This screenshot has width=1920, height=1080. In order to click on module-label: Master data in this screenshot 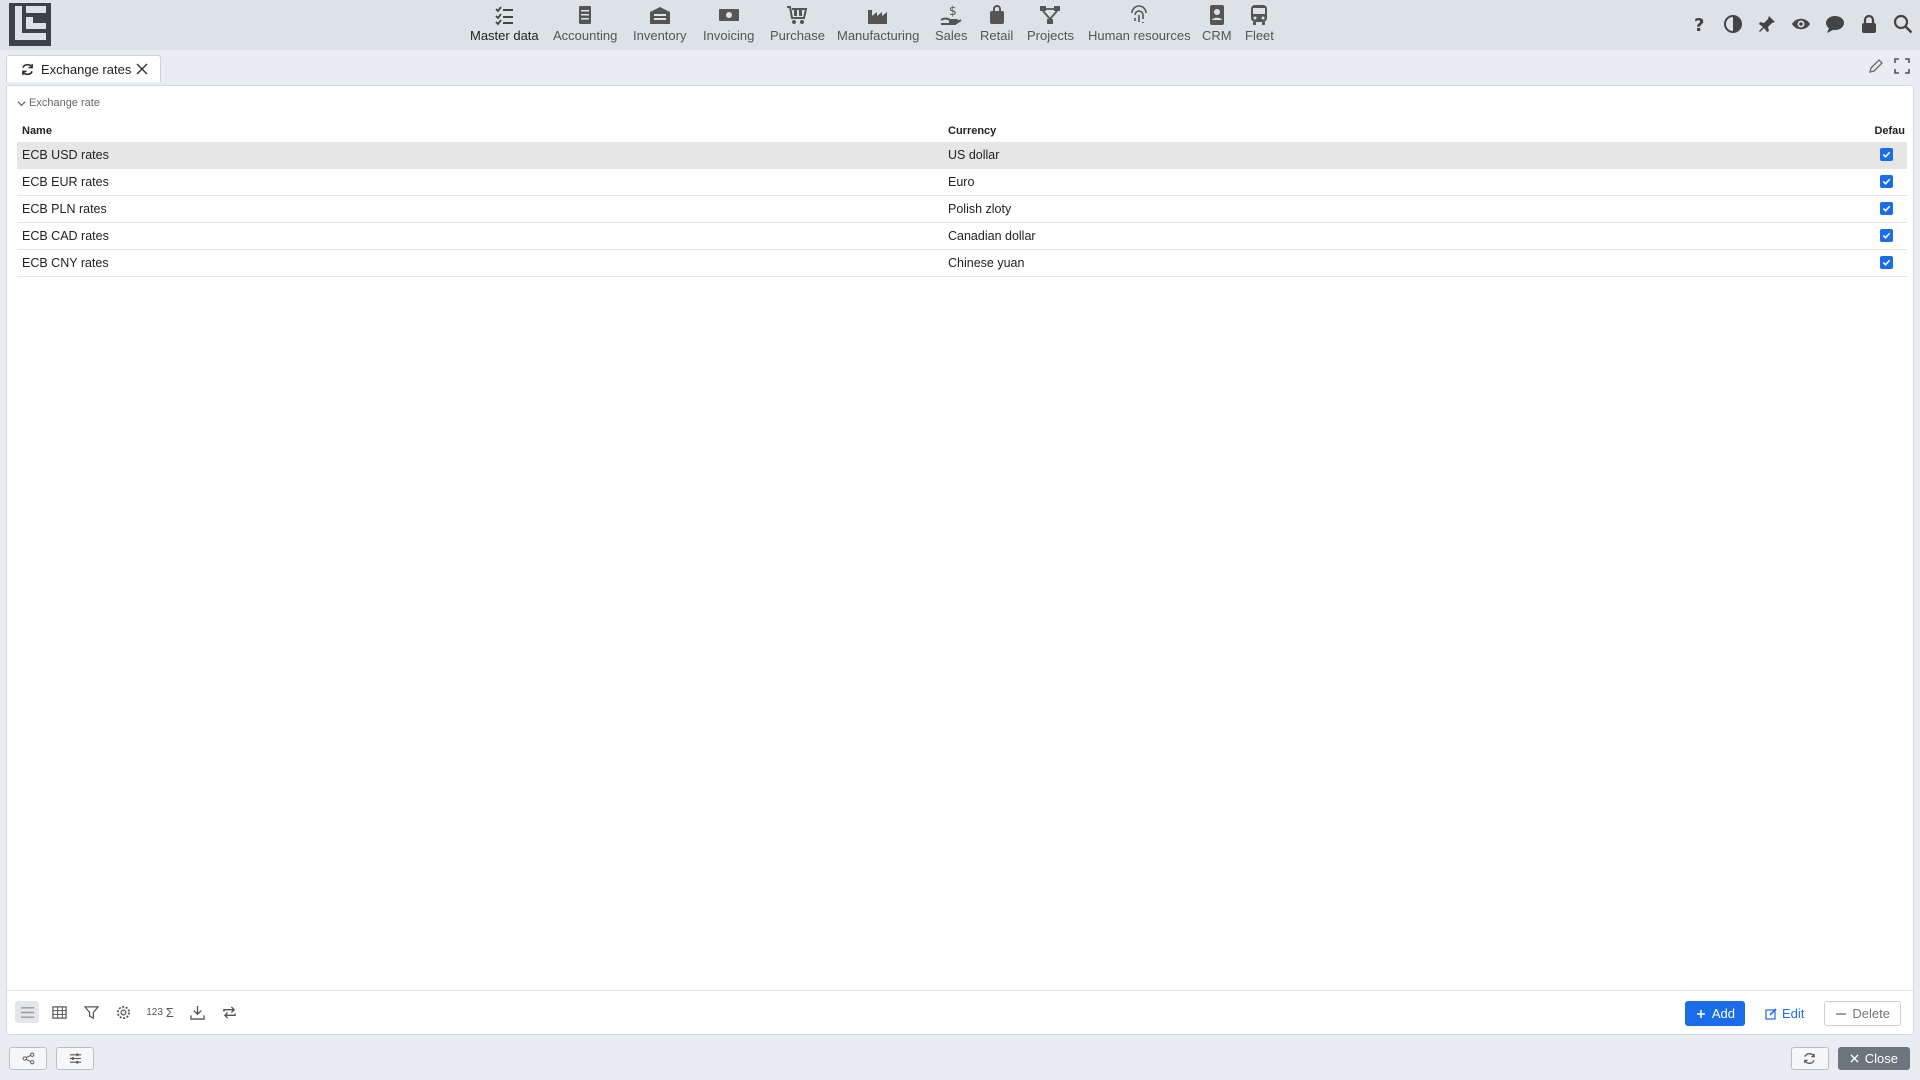, I will do `click(504, 35)`.